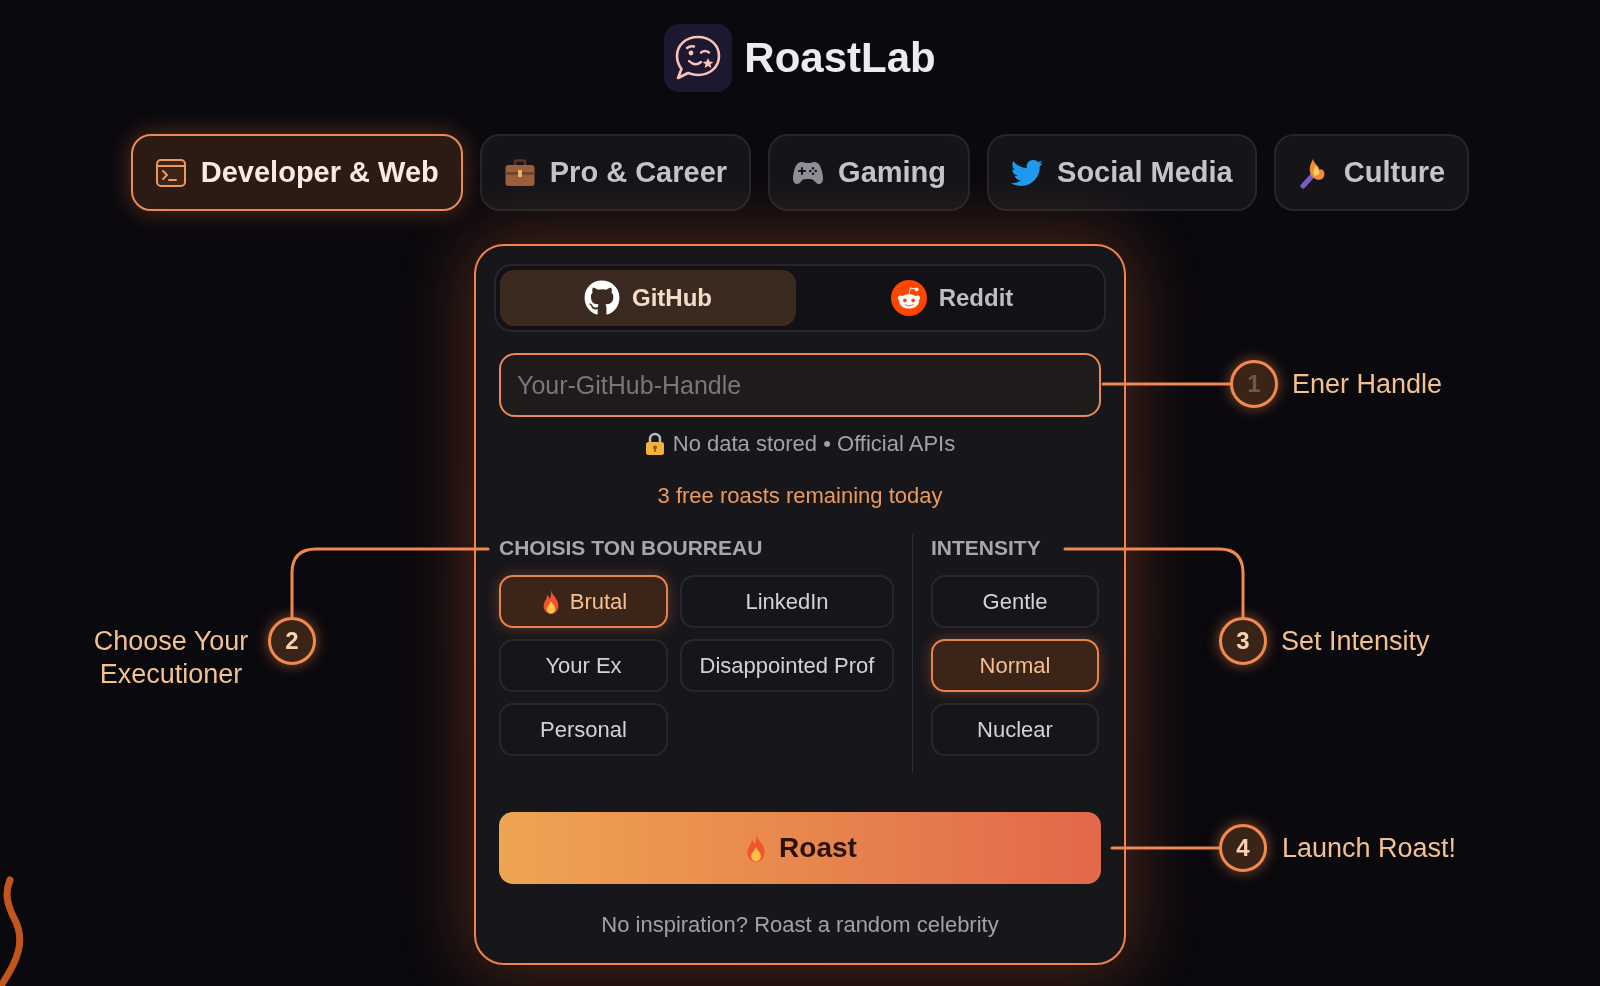  What do you see at coordinates (1369, 848) in the screenshot?
I see `callout-label: Launch Roast!` at bounding box center [1369, 848].